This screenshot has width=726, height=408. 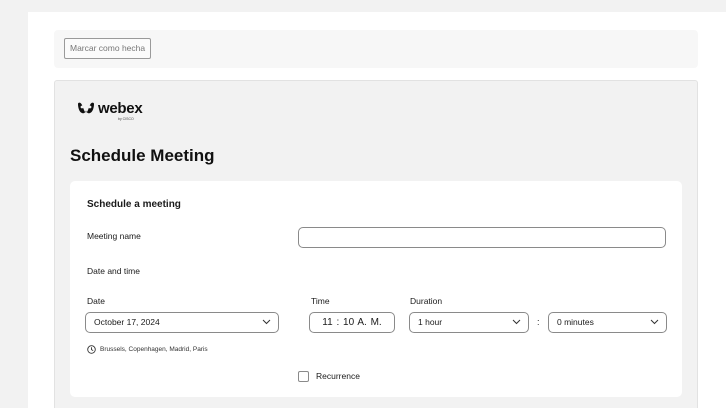 What do you see at coordinates (338, 376) in the screenshot?
I see `recurrence-label: Recurrence` at bounding box center [338, 376].